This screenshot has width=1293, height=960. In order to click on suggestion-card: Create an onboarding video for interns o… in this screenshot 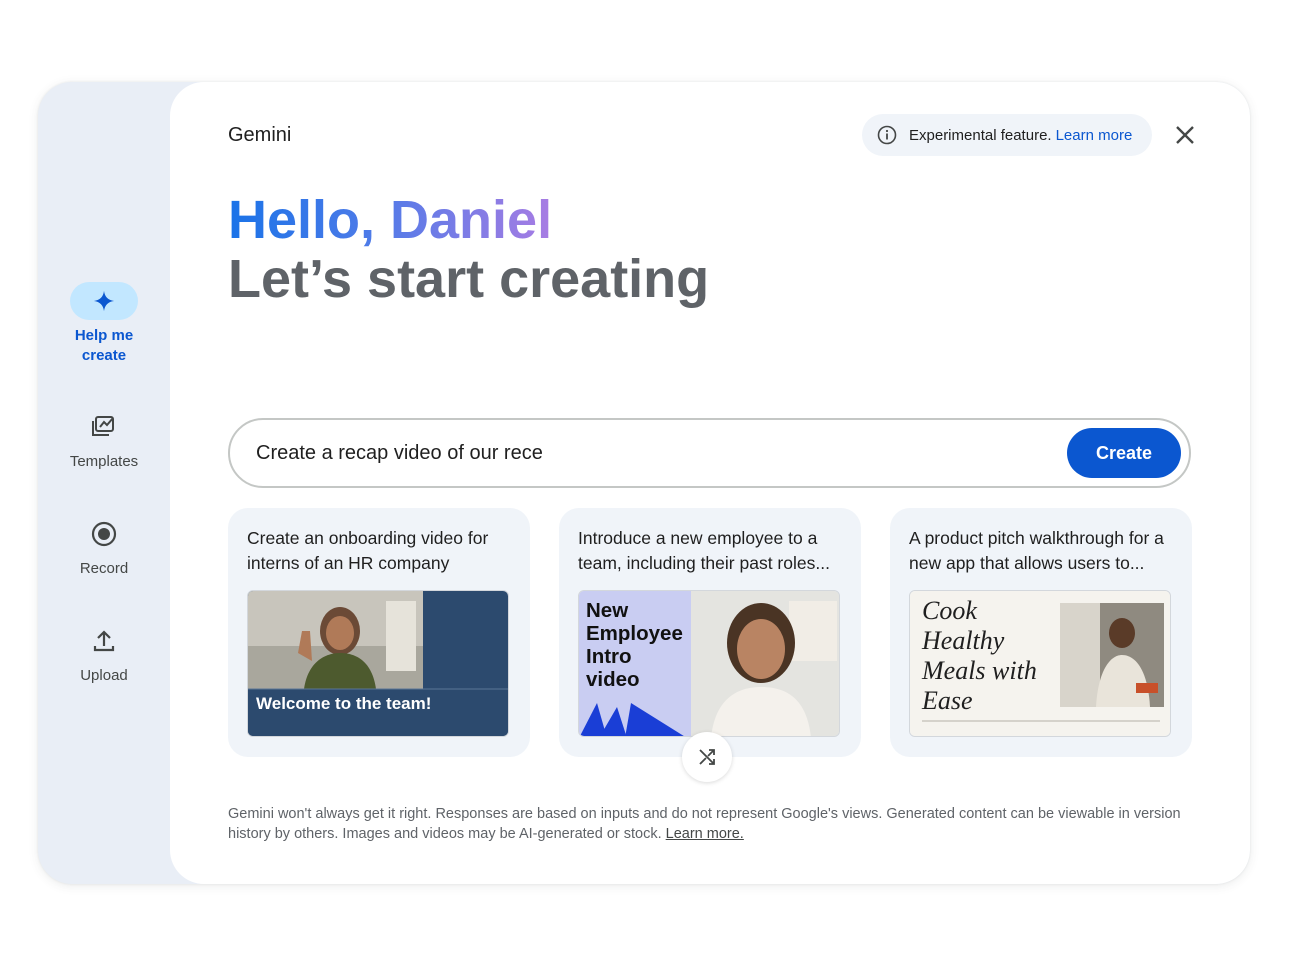, I will do `click(379, 632)`.